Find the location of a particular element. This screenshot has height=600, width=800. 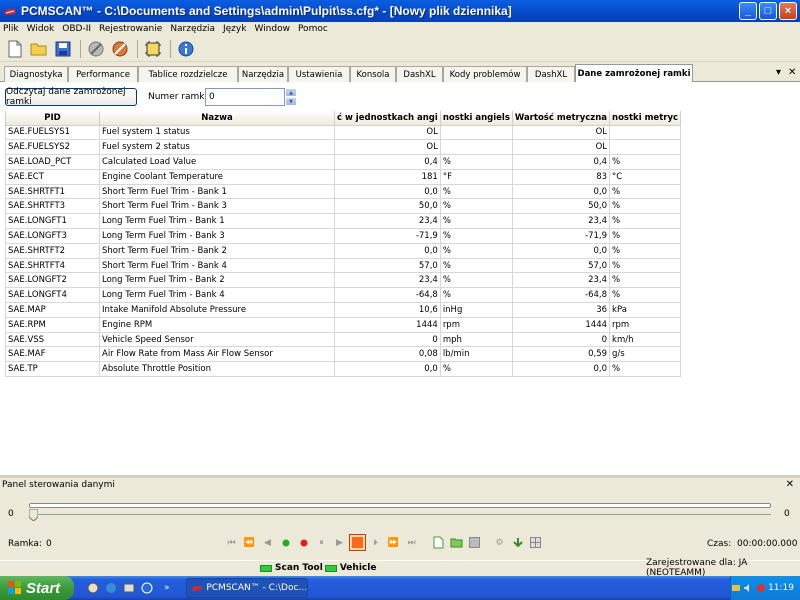

tab-performance: Performance is located at coordinates (103, 74).